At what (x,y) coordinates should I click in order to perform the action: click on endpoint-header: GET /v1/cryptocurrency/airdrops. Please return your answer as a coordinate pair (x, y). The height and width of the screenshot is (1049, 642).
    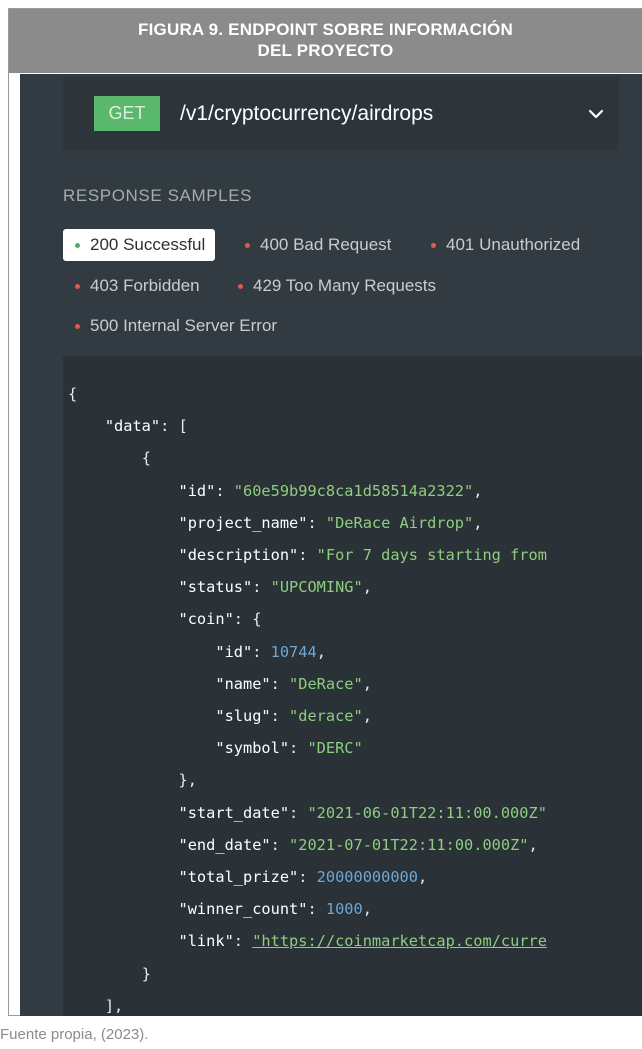
    Looking at the image, I should click on (340, 113).